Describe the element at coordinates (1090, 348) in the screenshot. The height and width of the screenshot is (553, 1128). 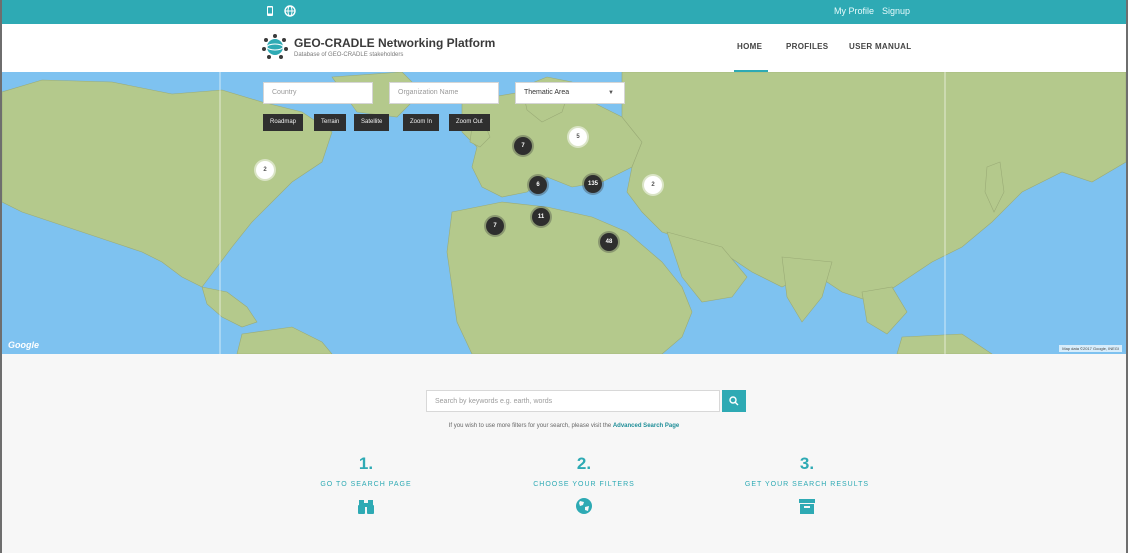
I see `map-attribution: Map data ©2017 Google, INEGI` at that location.